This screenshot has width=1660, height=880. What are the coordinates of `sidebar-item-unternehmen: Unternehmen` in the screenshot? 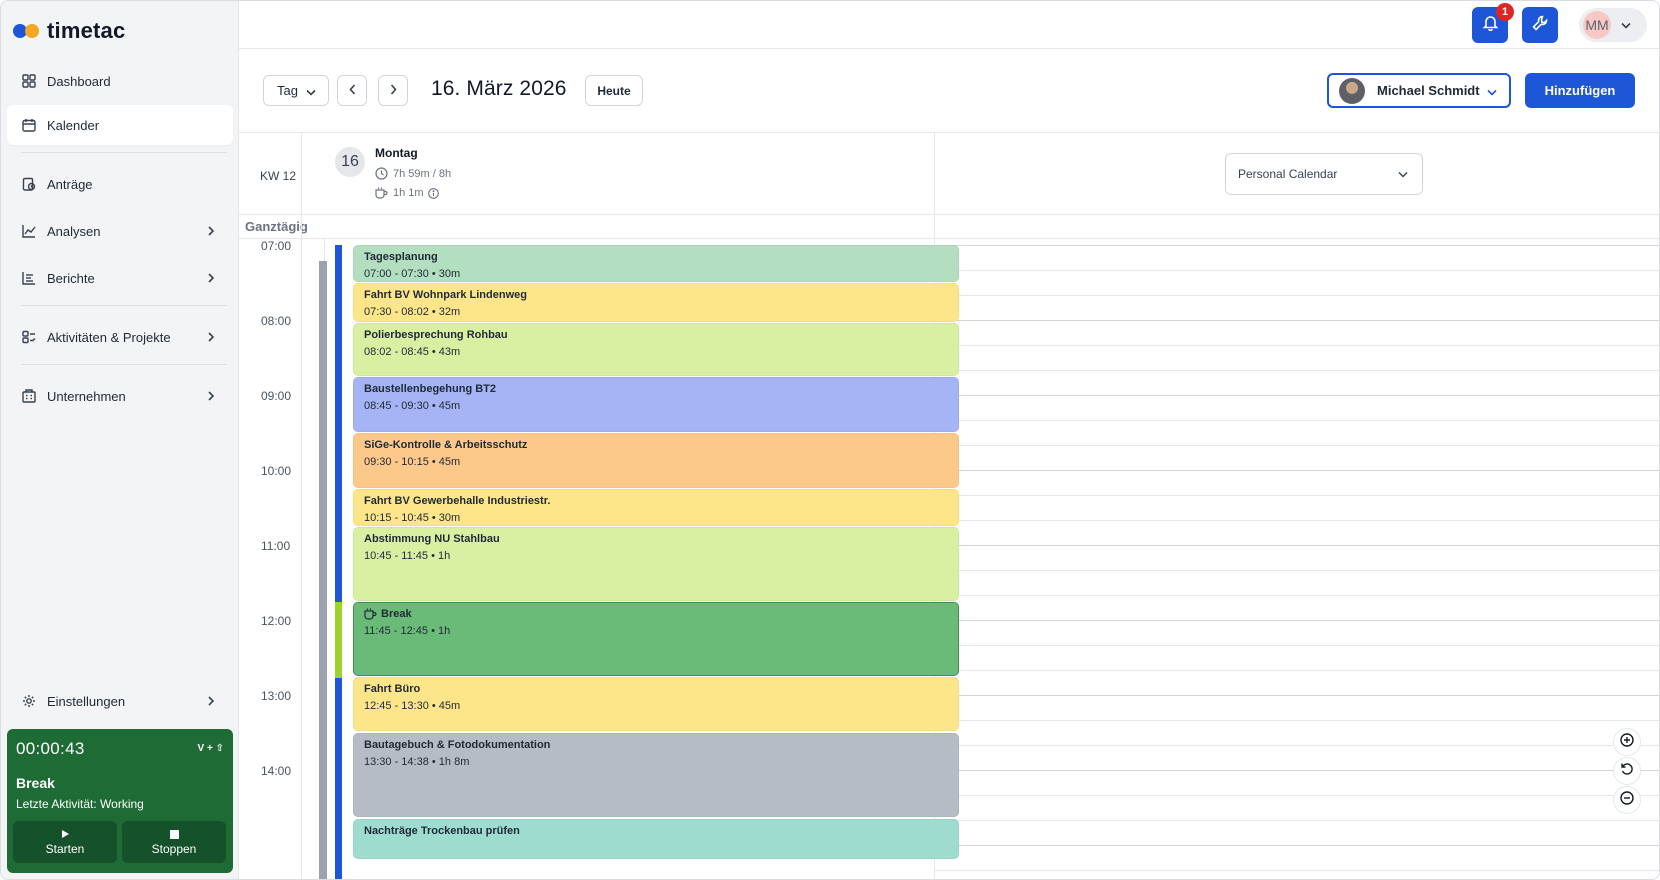 It's located at (120, 396).